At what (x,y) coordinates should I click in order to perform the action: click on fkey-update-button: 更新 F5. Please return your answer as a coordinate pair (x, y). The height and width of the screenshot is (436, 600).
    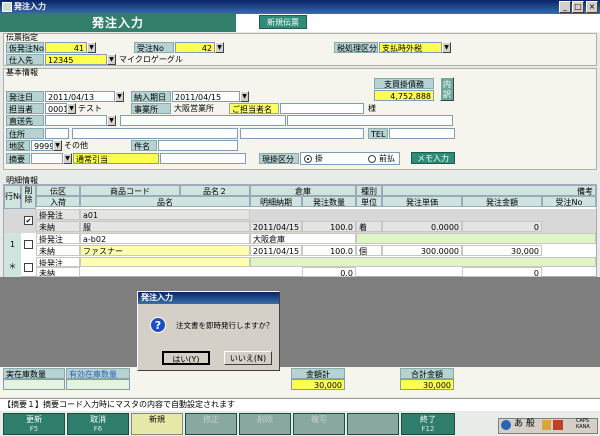
    Looking at the image, I should click on (34, 424).